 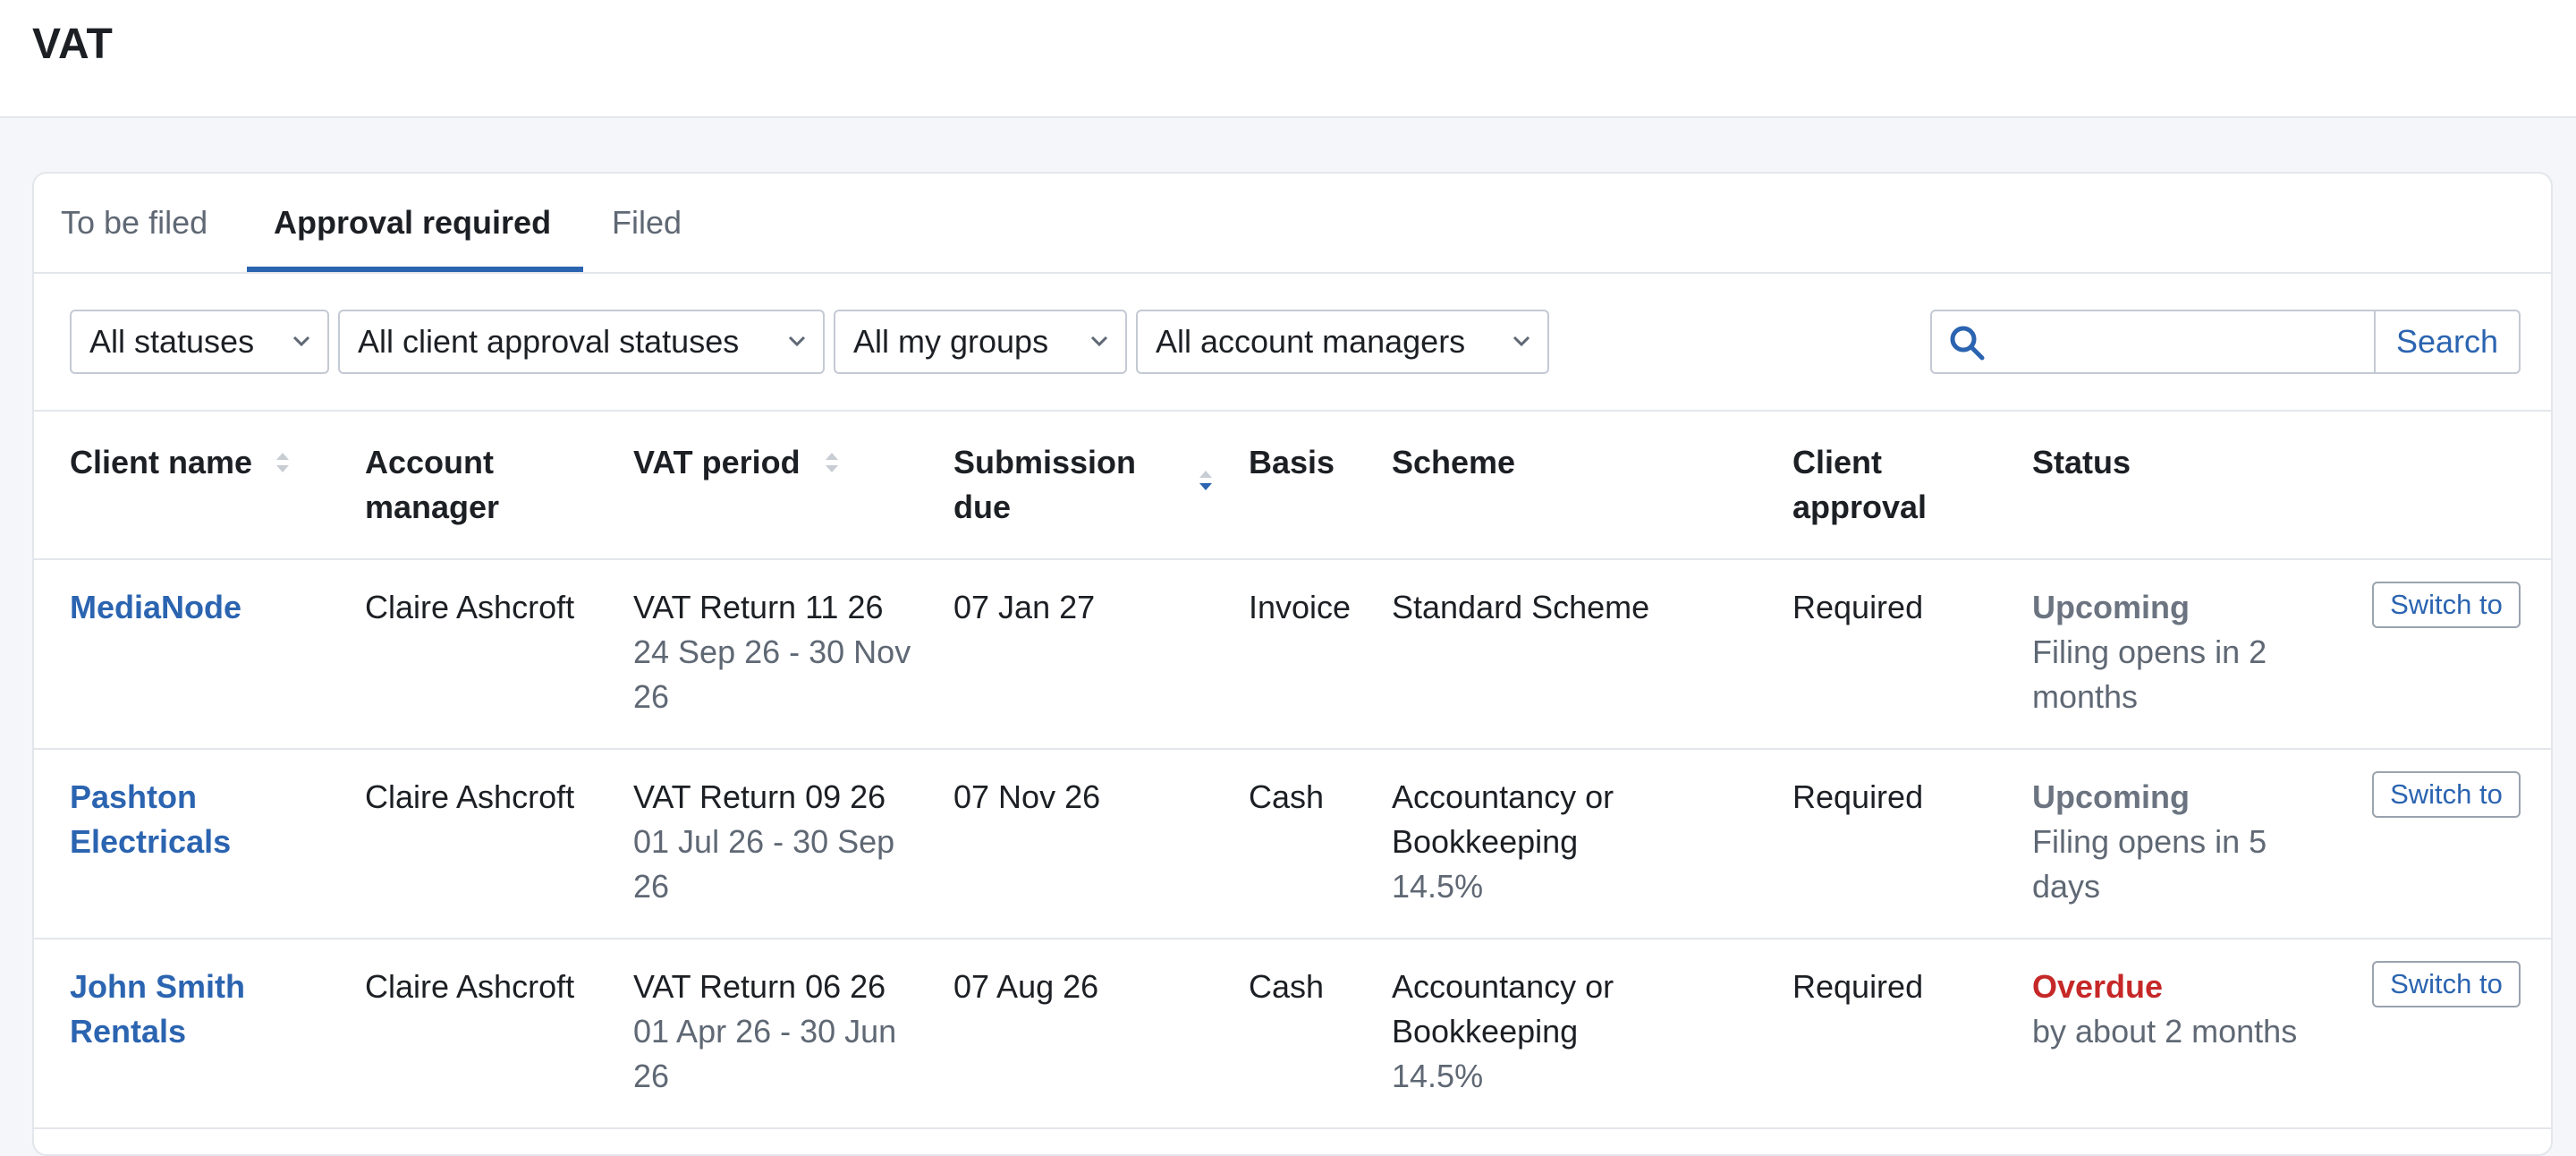 I want to click on search-box: Search, so click(x=2225, y=342).